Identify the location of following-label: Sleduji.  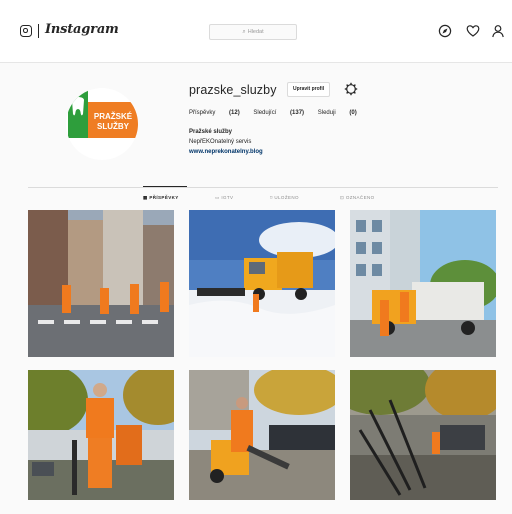
(326, 113).